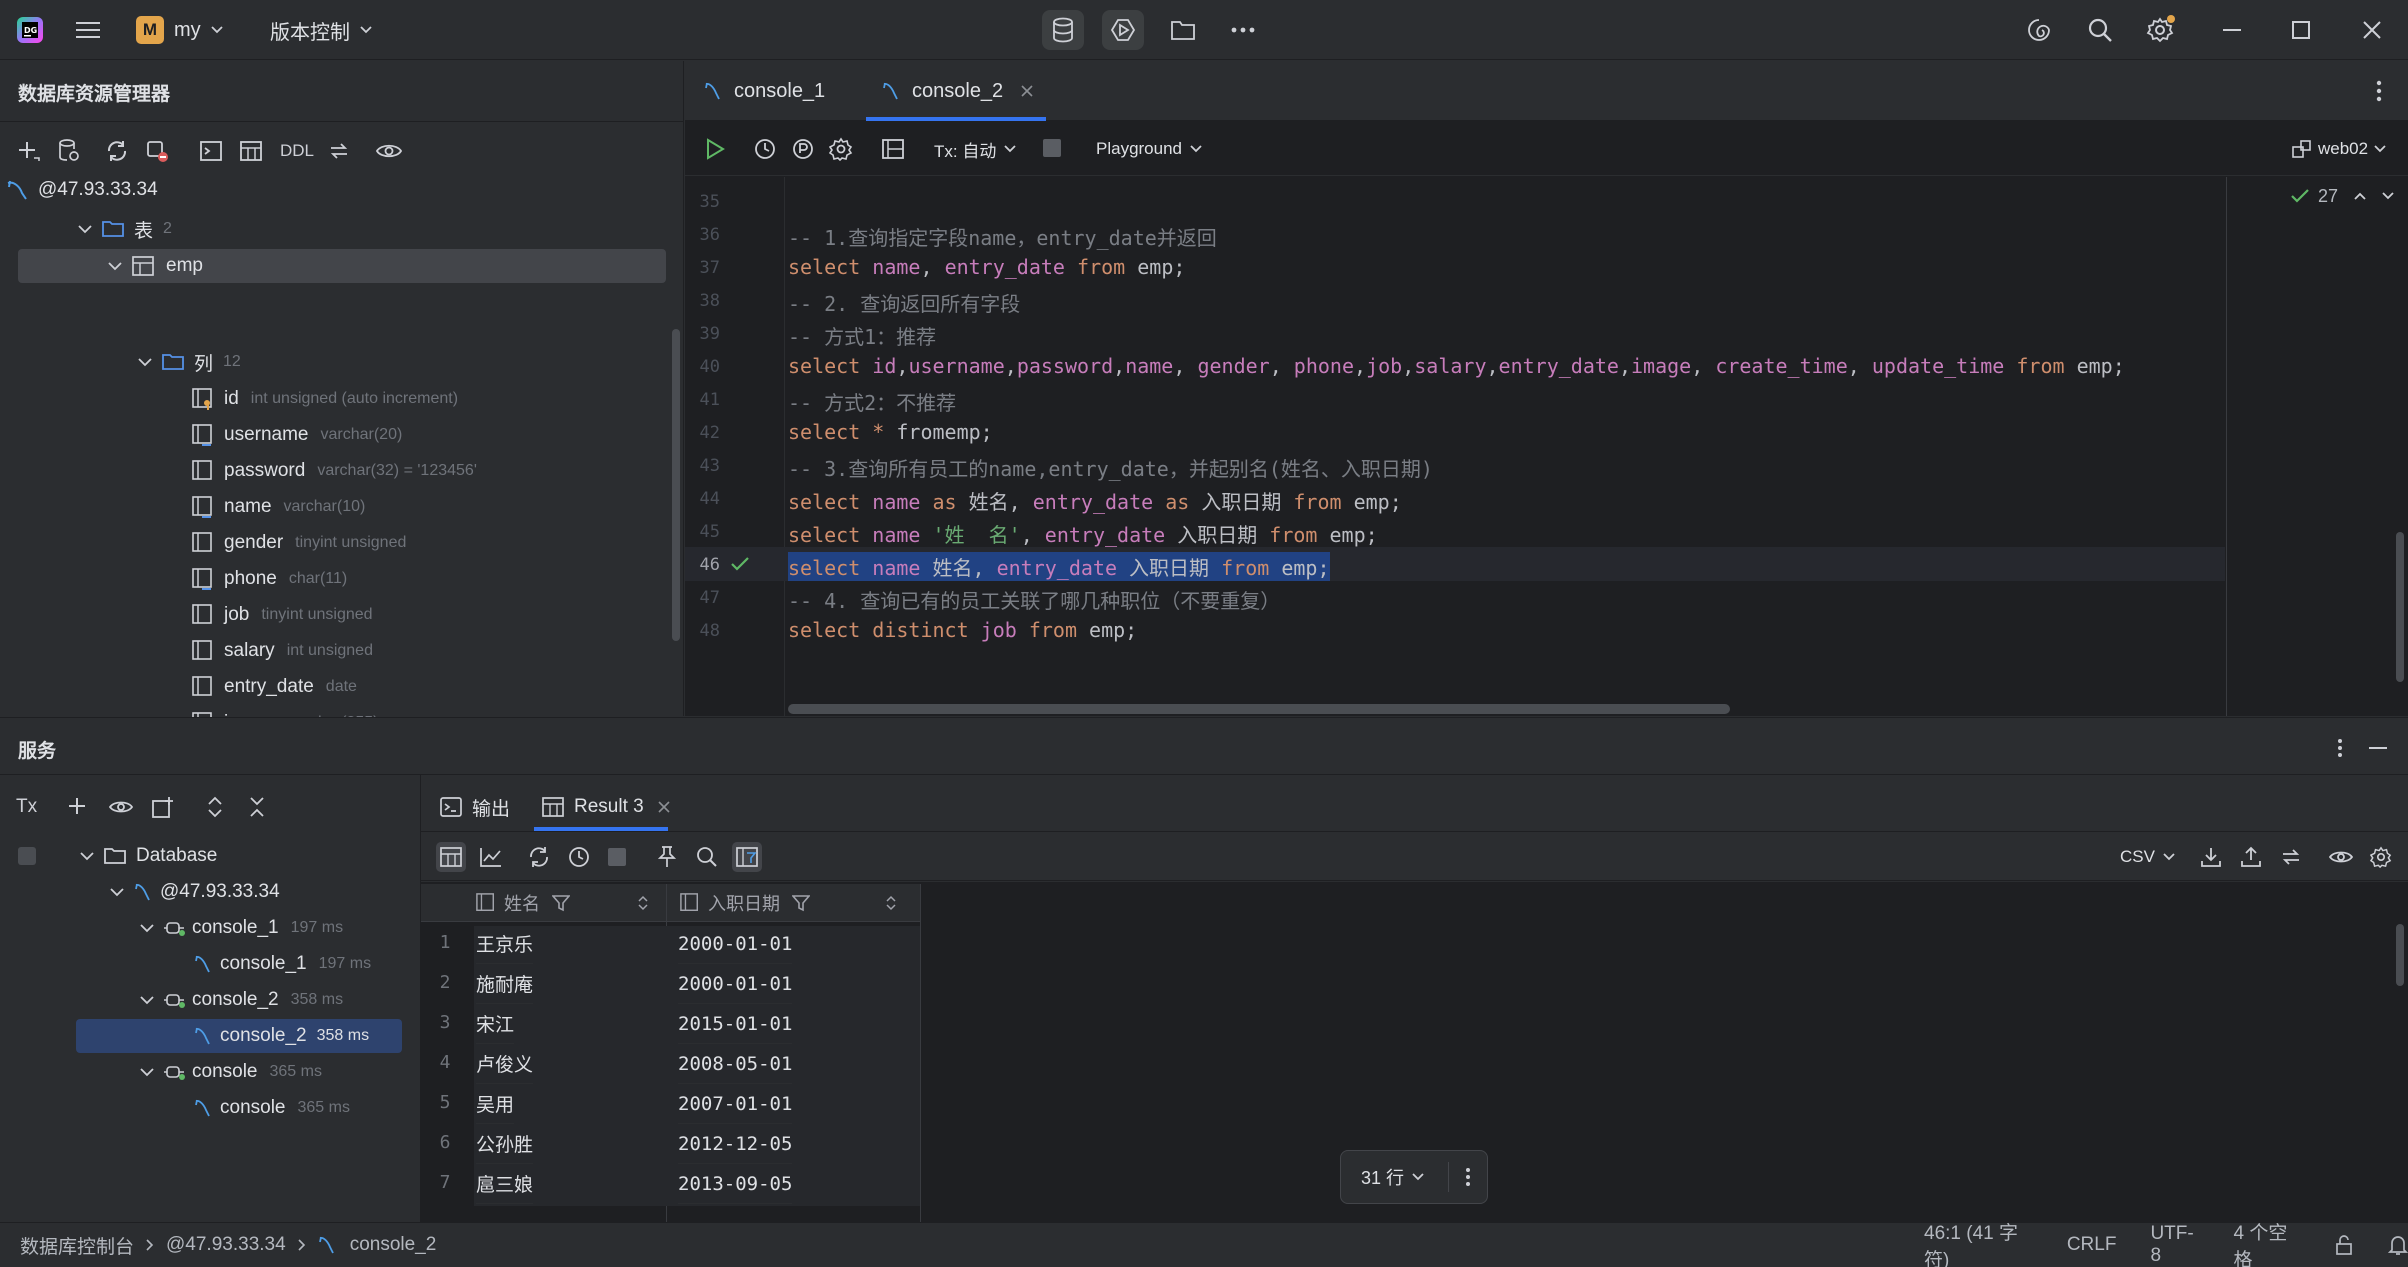 The image size is (2408, 1267). What do you see at coordinates (179, 30) in the screenshot?
I see `project-selector: M my` at bounding box center [179, 30].